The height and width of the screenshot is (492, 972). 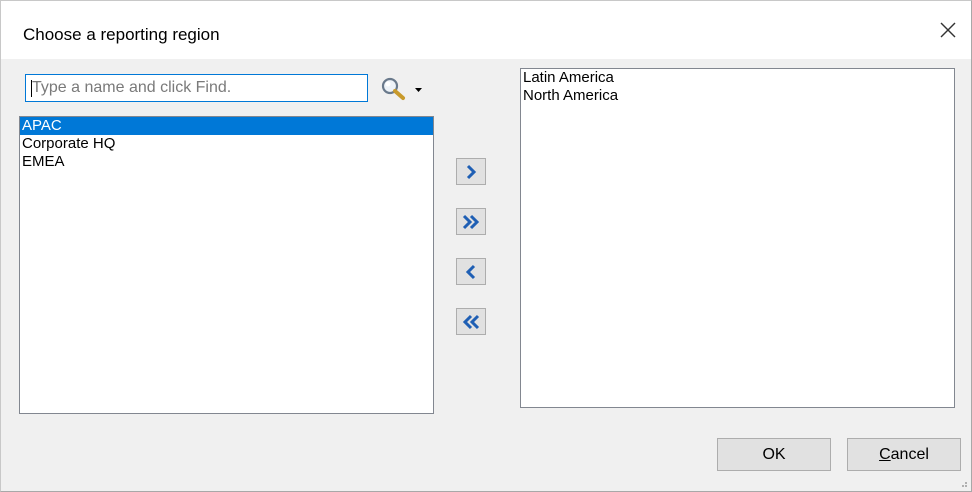 I want to click on title-bar: Choose a reporting region, so click(x=486, y=30).